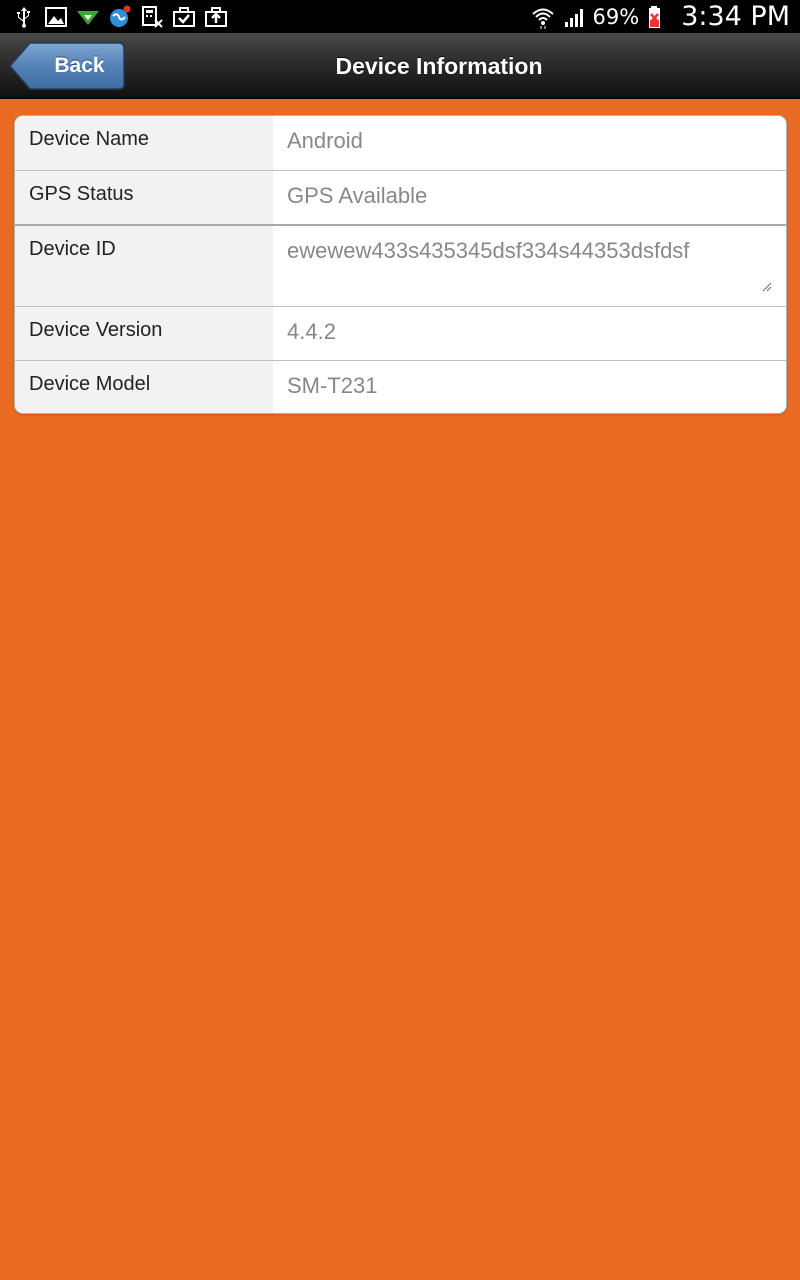 This screenshot has height=1280, width=800. What do you see at coordinates (543, 17) in the screenshot?
I see `wifi-icon` at bounding box center [543, 17].